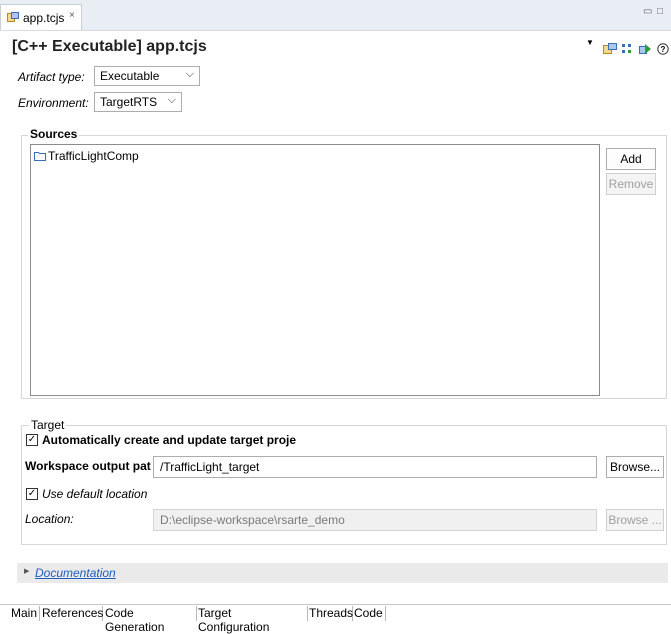  I want to click on folder-icon, so click(40, 156).